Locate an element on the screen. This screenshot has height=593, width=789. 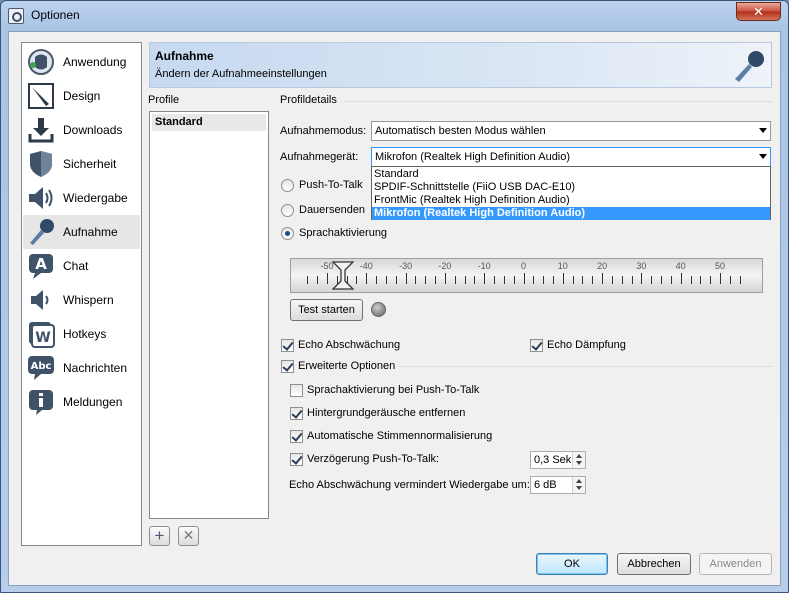
page-subtitle: Ändern der Aufnahmeeinstellungen is located at coordinates (241, 74).